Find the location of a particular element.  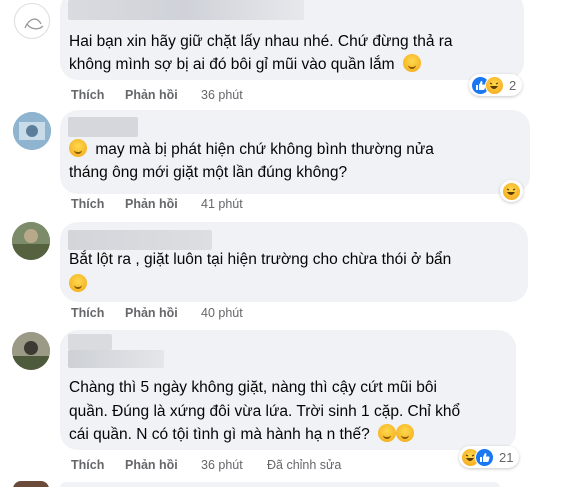

reaction-summary is located at coordinates (511, 191).